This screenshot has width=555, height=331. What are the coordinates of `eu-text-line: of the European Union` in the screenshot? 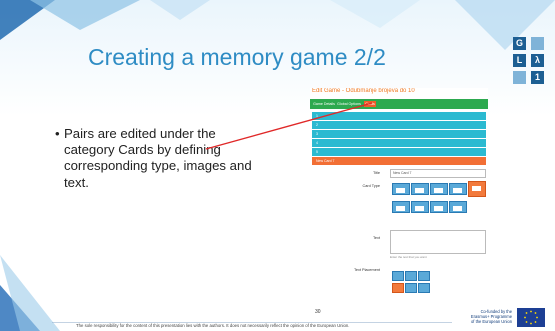 It's located at (491, 321).